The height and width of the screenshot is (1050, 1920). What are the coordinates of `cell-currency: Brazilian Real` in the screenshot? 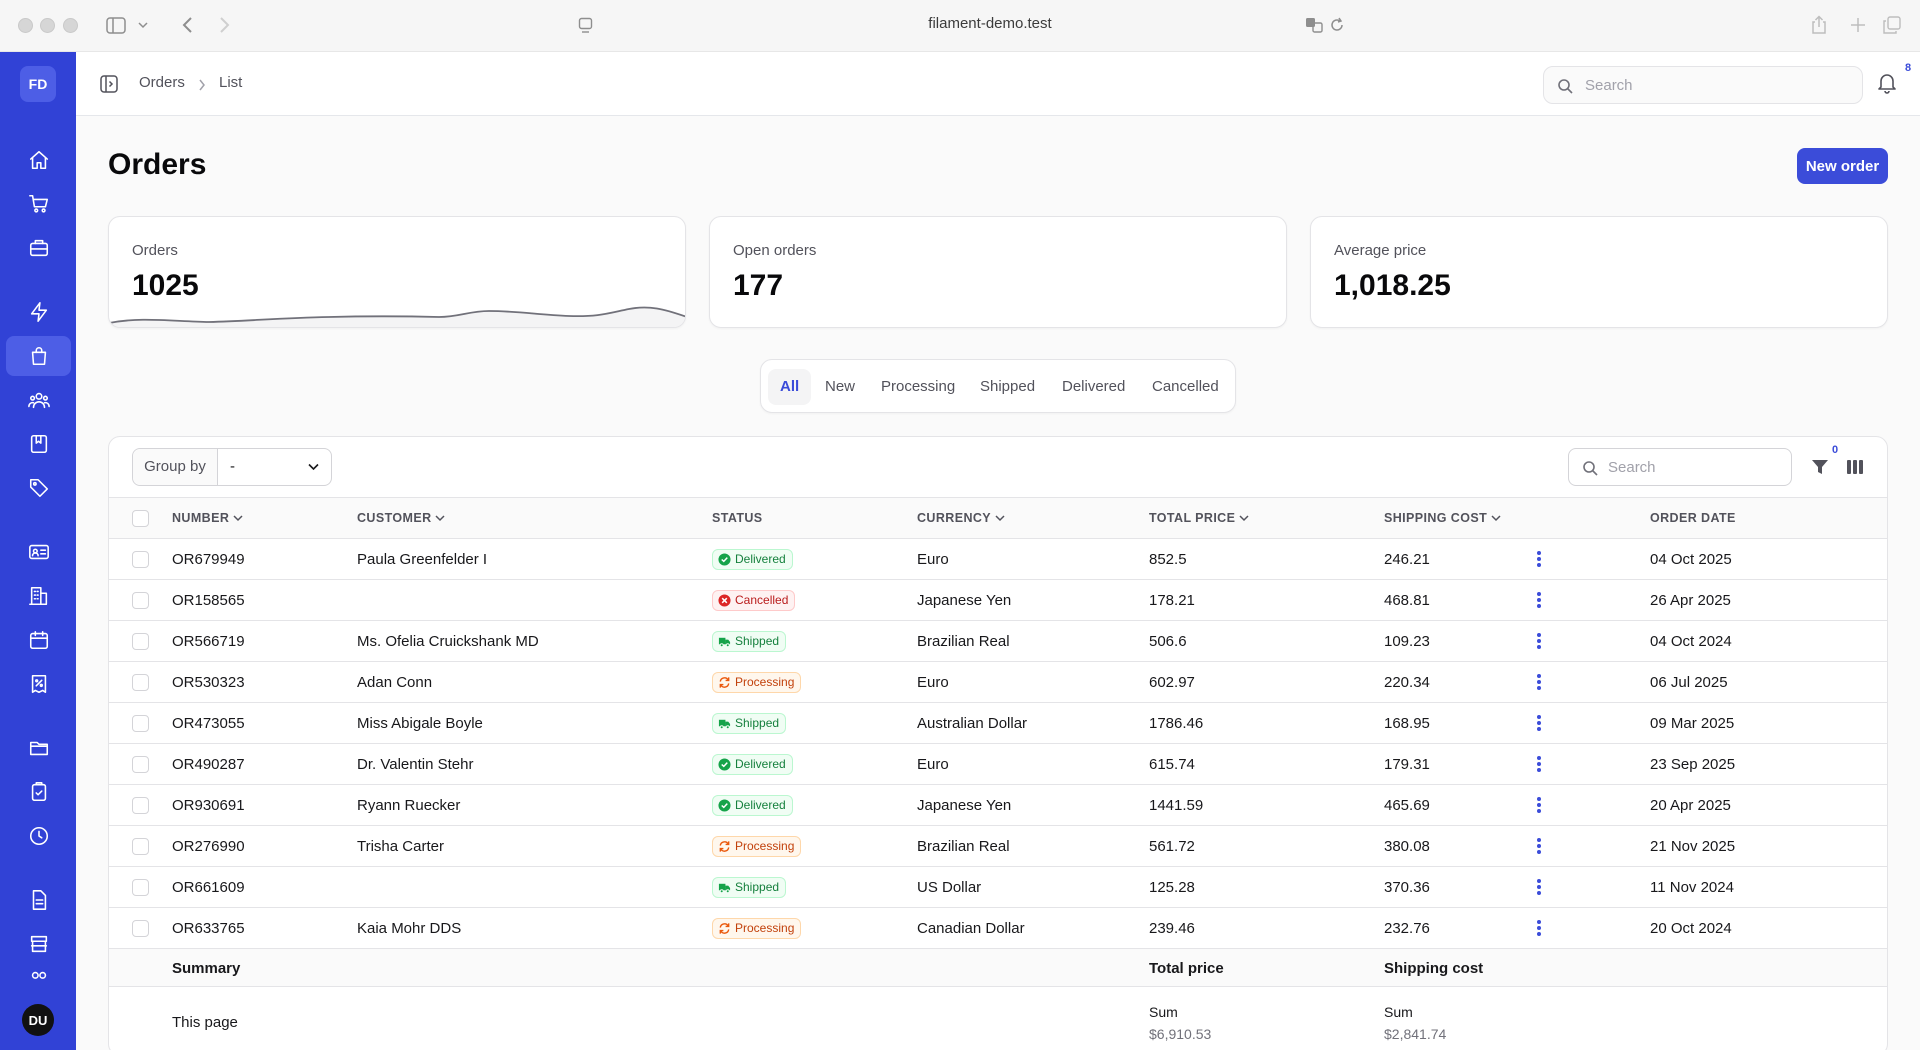 It's located at (963, 641).